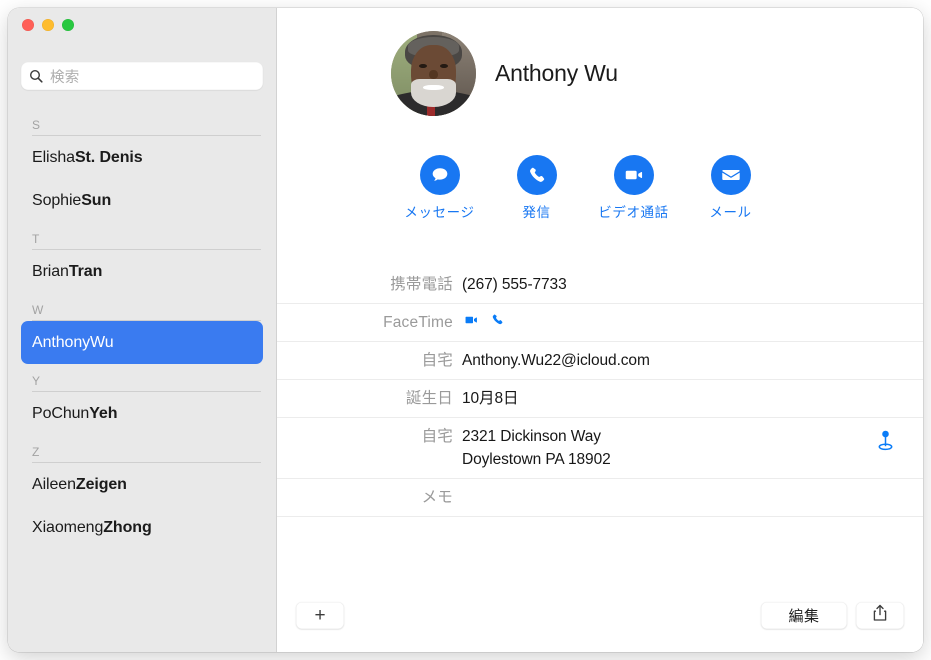  What do you see at coordinates (85, 271) in the screenshot?
I see `contact-last-name: Tran` at bounding box center [85, 271].